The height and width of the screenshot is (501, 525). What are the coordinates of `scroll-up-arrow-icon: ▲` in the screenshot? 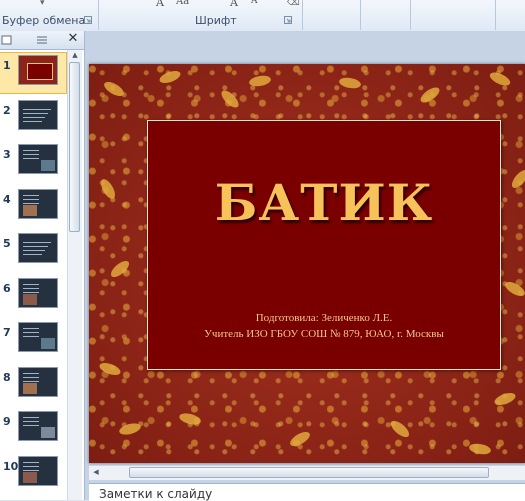 It's located at (75, 55).